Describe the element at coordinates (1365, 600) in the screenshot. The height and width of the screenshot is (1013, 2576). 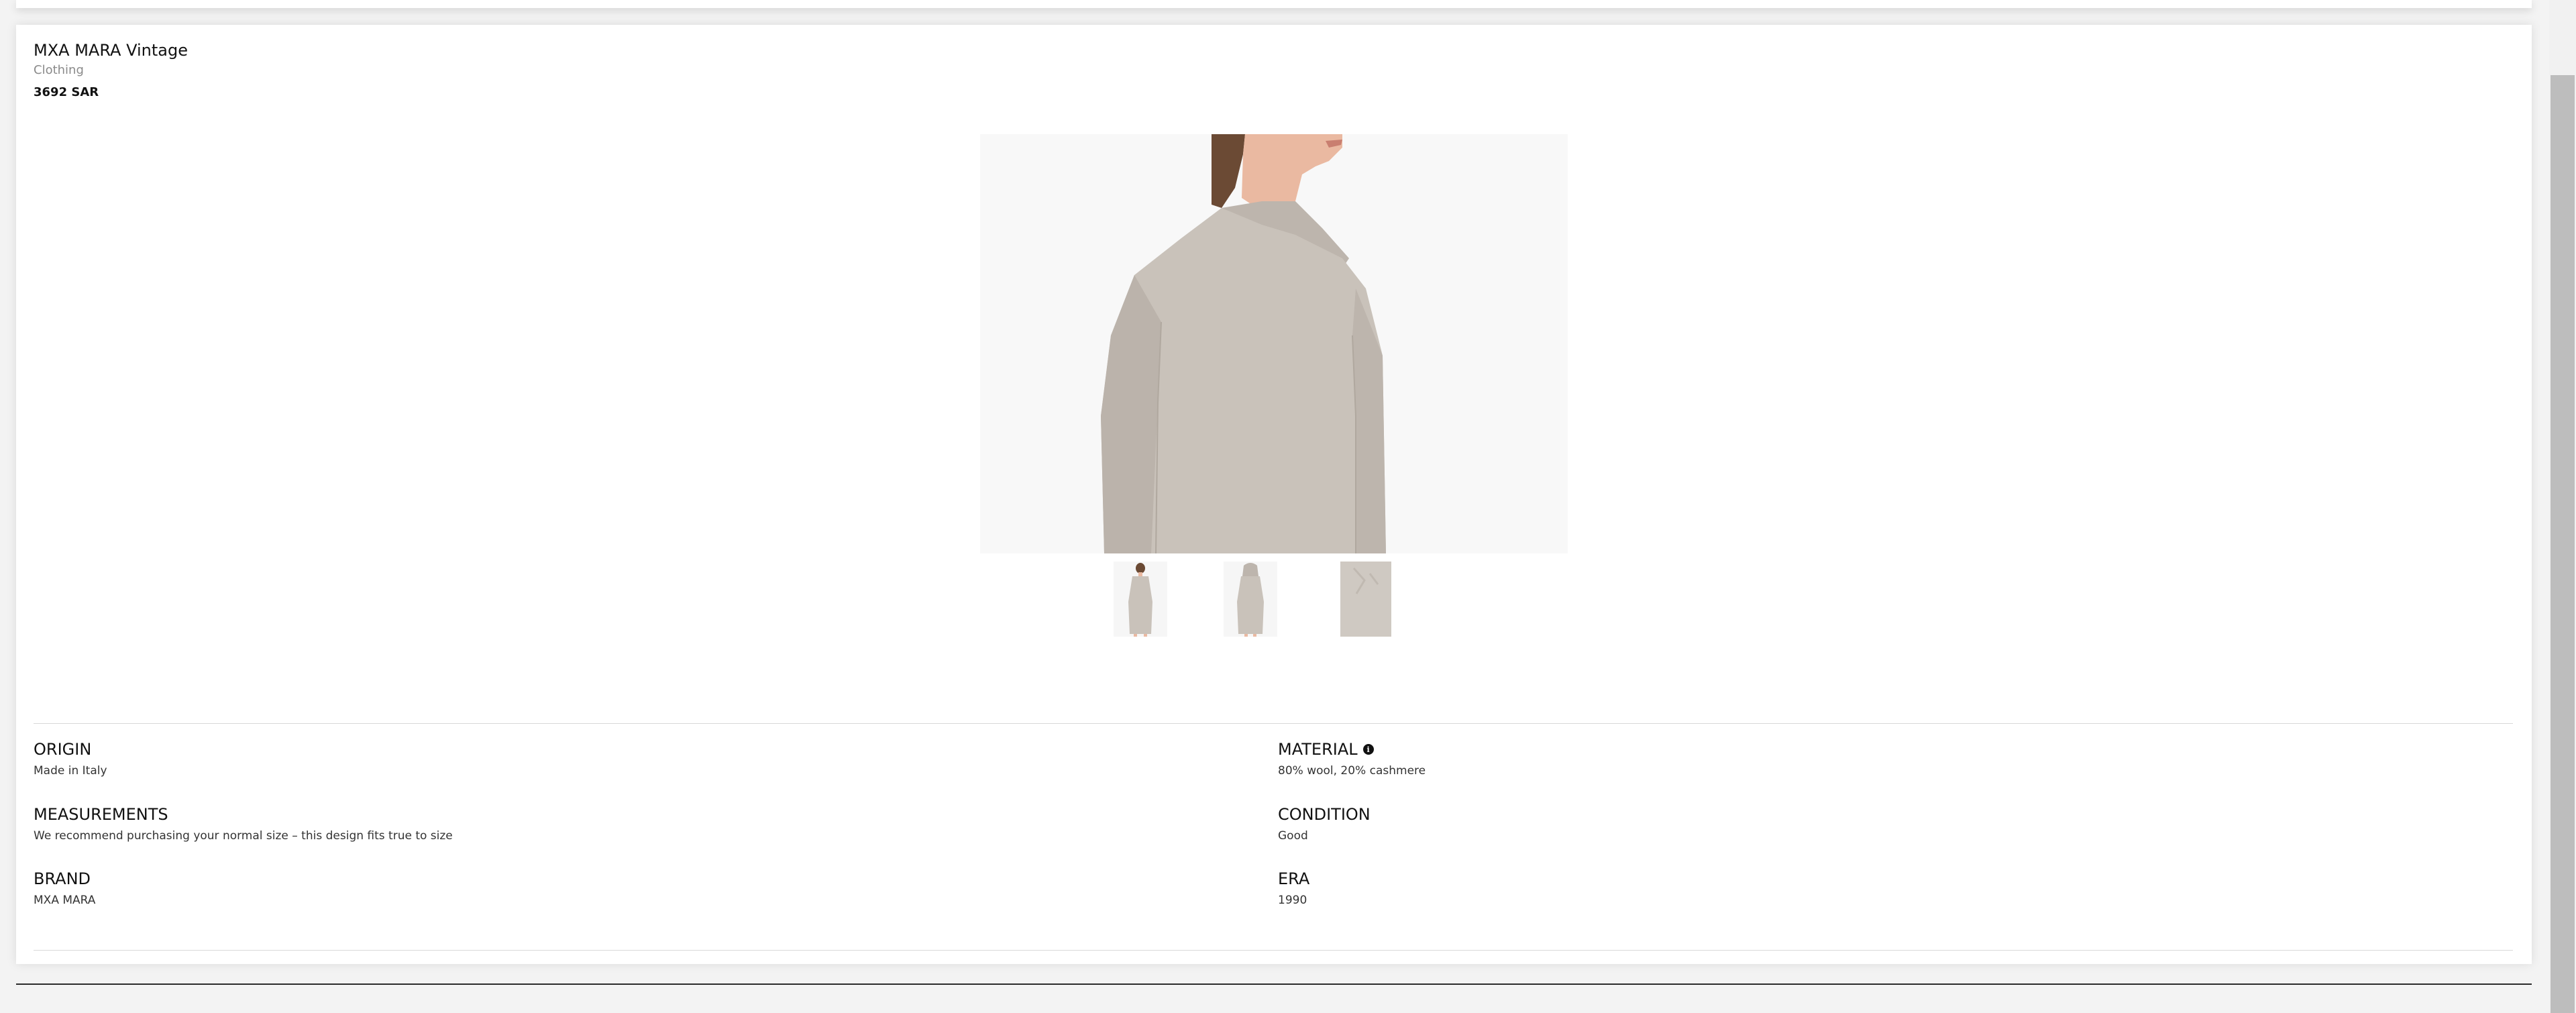
I see `thumbnail-fabric` at that location.